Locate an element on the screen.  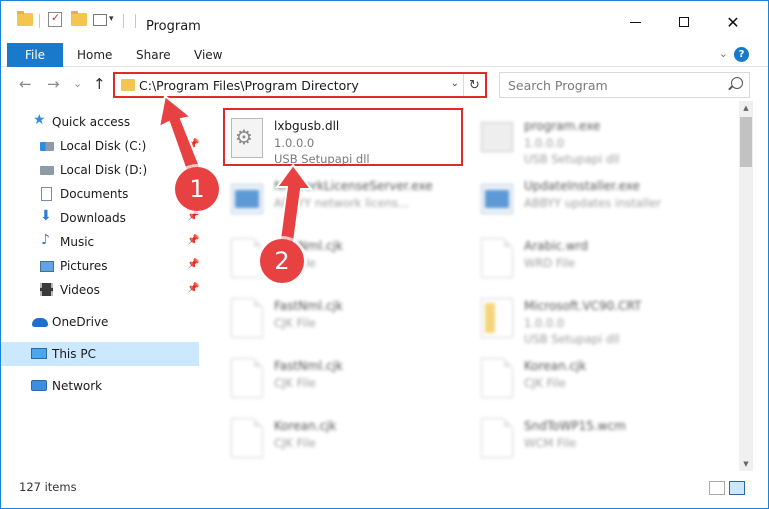
sidebar-item-local-disk-d: Local Disk (D:) is located at coordinates (100, 170).